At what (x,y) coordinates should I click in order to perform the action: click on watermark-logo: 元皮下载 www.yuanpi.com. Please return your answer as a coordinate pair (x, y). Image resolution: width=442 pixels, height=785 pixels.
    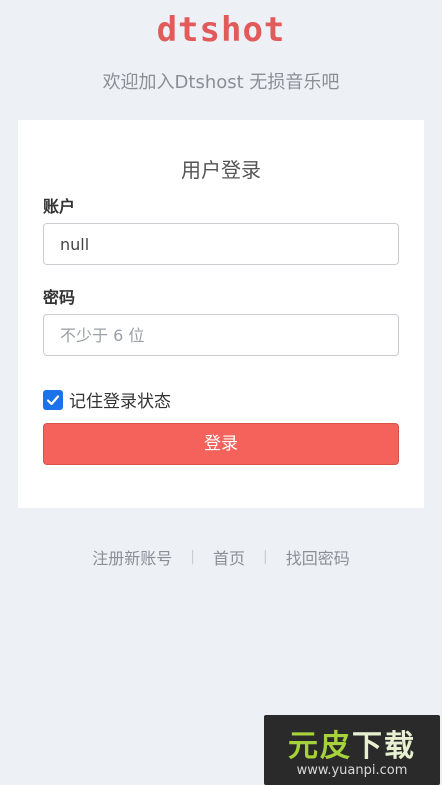
    Looking at the image, I should click on (352, 750).